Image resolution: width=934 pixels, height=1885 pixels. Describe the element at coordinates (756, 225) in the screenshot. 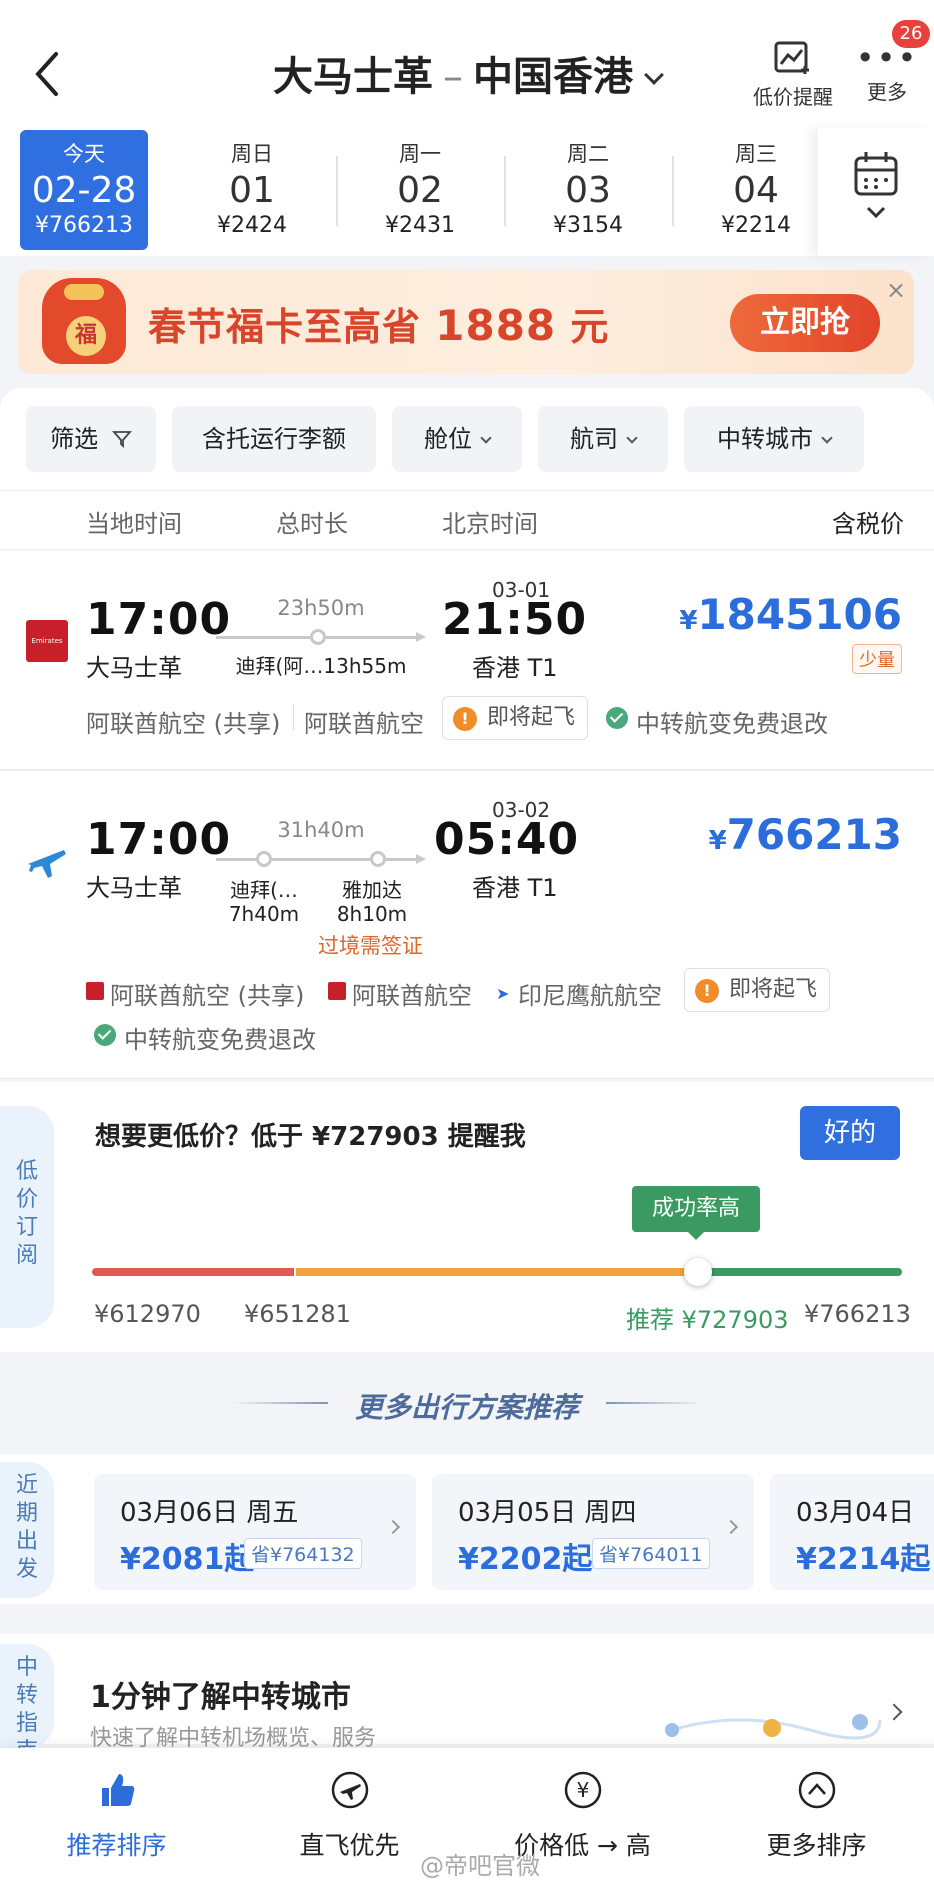

I see `date-price: ¥2214` at that location.